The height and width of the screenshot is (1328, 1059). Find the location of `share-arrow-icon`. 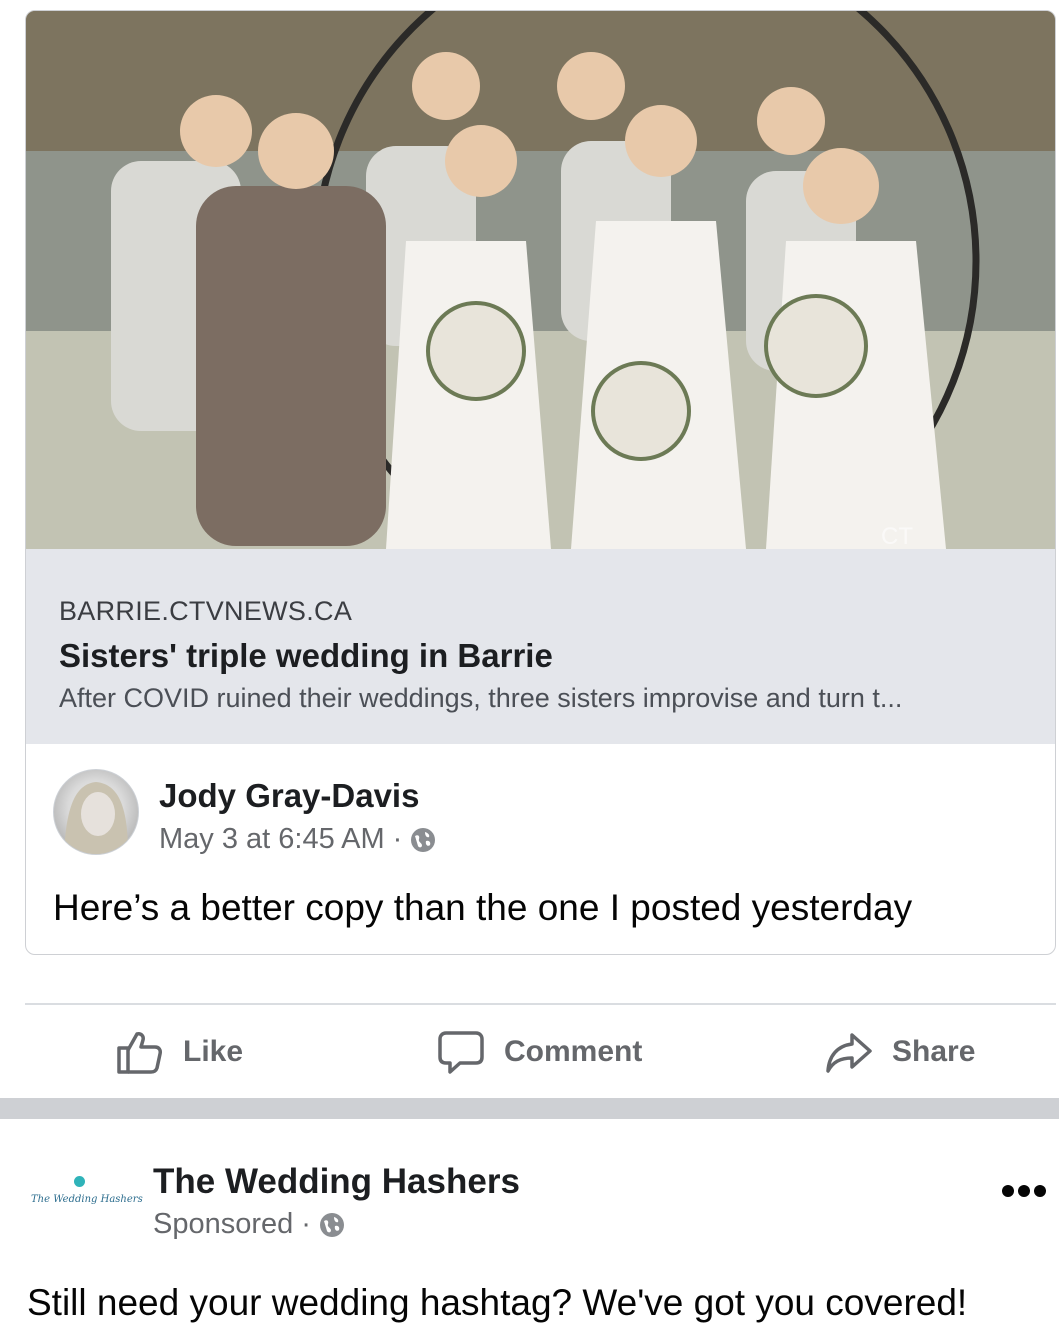

share-arrow-icon is located at coordinates (849, 1053).